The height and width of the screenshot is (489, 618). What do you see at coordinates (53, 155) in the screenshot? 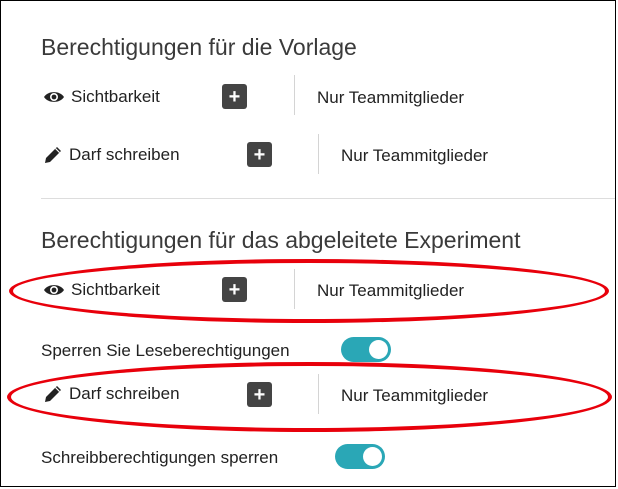
I see `pencil-icon` at bounding box center [53, 155].